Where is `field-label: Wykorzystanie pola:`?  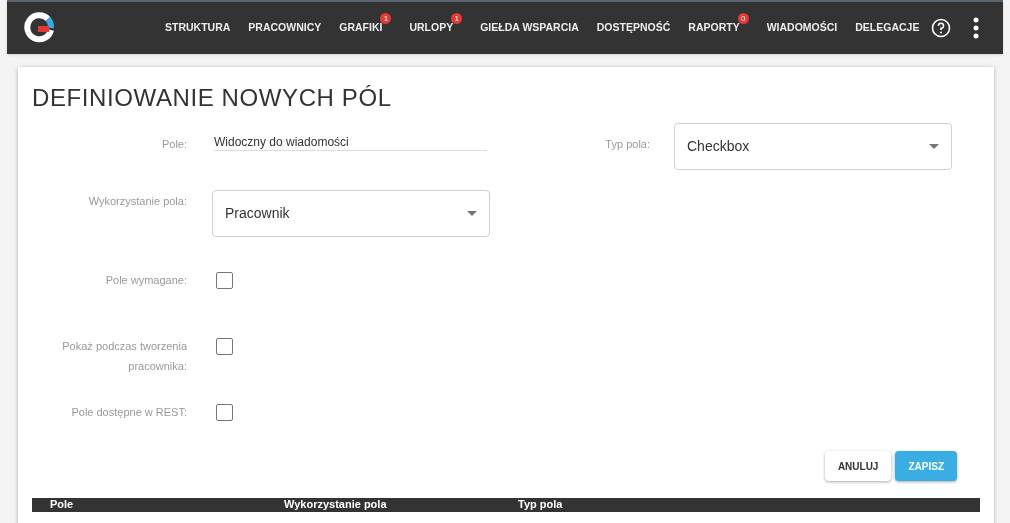 field-label: Wykorzystanie pola: is located at coordinates (137, 201).